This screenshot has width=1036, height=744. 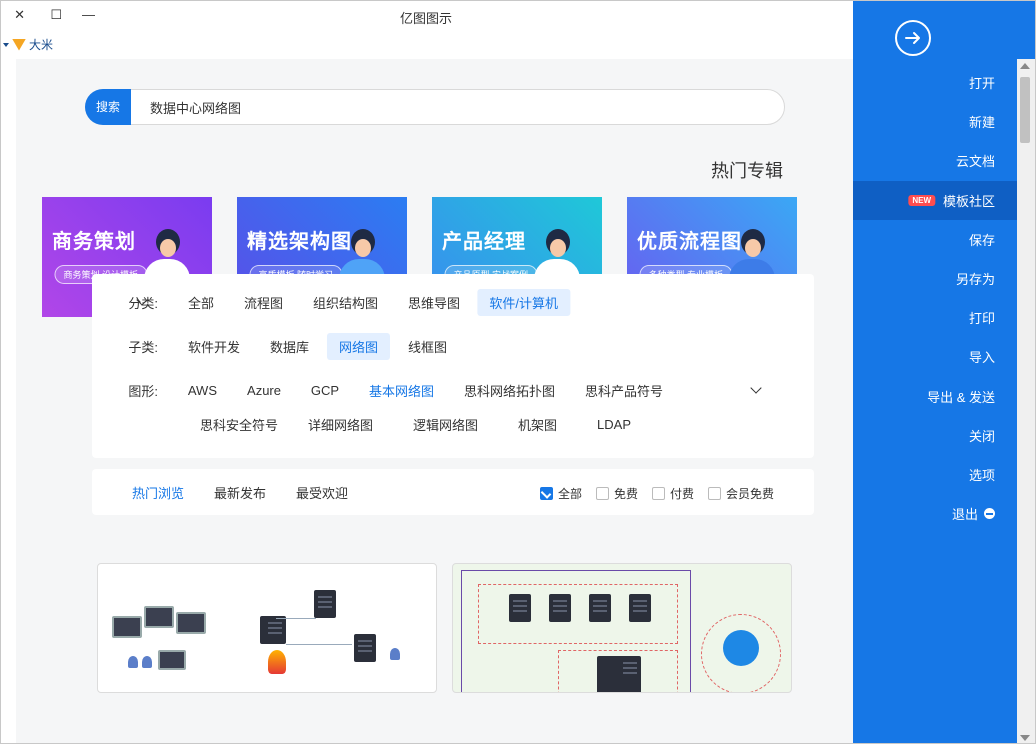 What do you see at coordinates (944, 435) in the screenshot?
I see `sidebar-item-close: 关闭` at bounding box center [944, 435].